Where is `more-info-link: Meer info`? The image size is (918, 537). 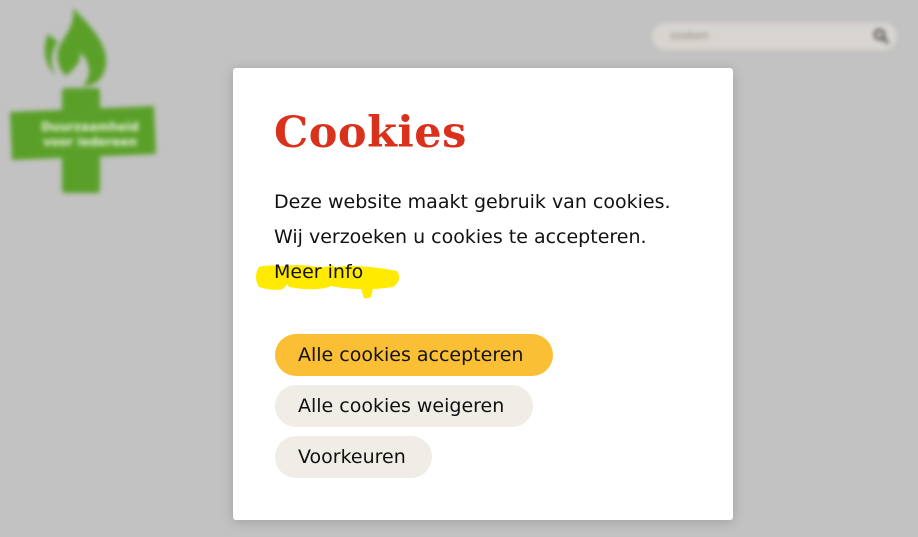
more-info-link: Meer info is located at coordinates (318, 272).